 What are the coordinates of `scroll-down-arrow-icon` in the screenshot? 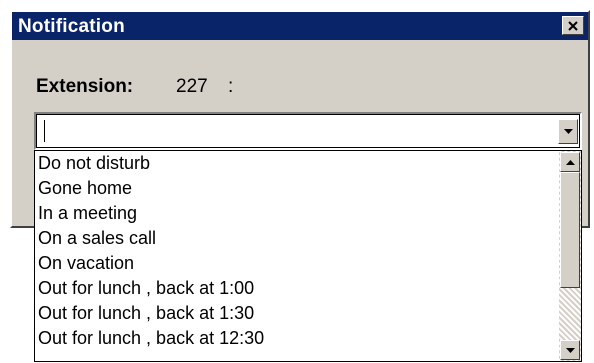 It's located at (570, 350).